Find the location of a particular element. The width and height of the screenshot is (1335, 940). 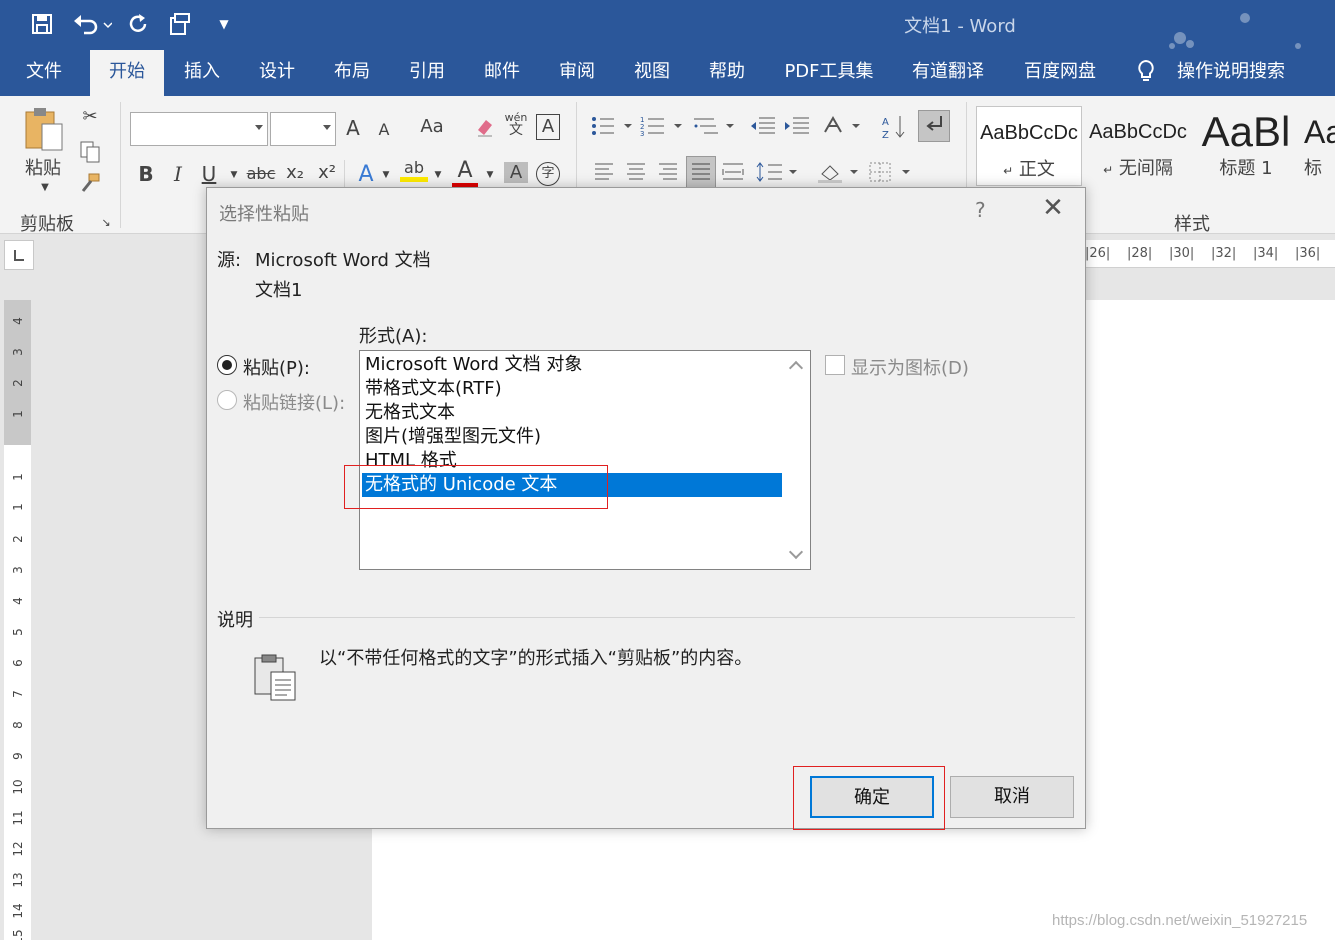

cancel-button: 取消 is located at coordinates (1012, 797).